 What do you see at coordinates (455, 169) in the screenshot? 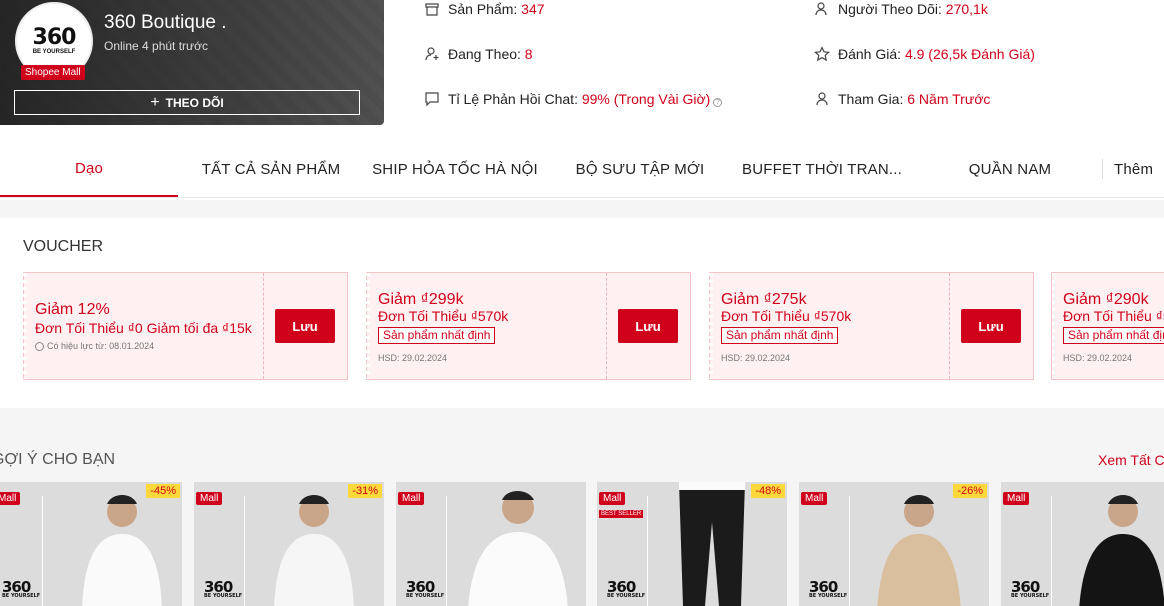
I see `tab-express-hanoi: SHIP HỎA TỐC HÀ NỘI` at bounding box center [455, 169].